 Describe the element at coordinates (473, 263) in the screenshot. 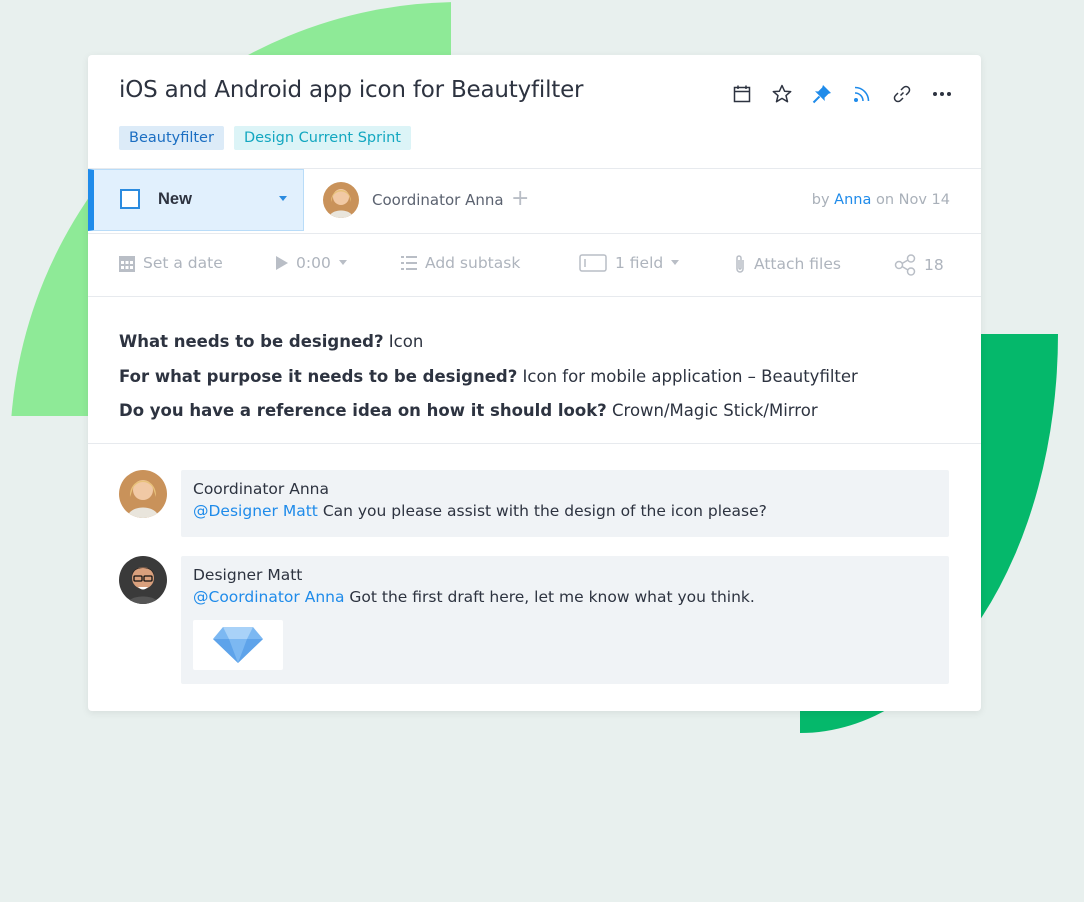

I see `add-subtask-label: Add subtask` at that location.